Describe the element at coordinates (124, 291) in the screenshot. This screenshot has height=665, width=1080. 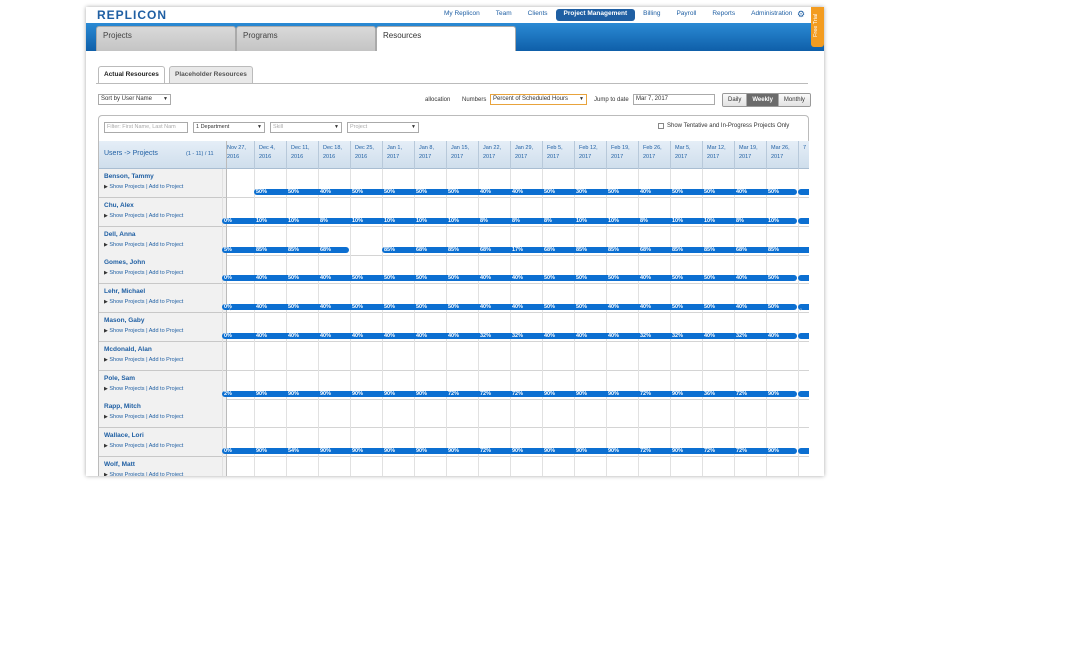
I see `user-name-link: Lehr, Michael` at that location.